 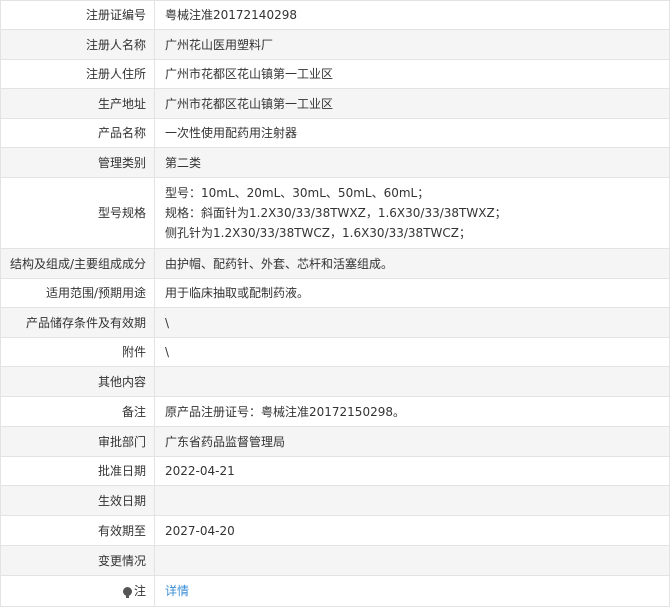 What do you see at coordinates (412, 381) in the screenshot?
I see `value-other-content` at bounding box center [412, 381].